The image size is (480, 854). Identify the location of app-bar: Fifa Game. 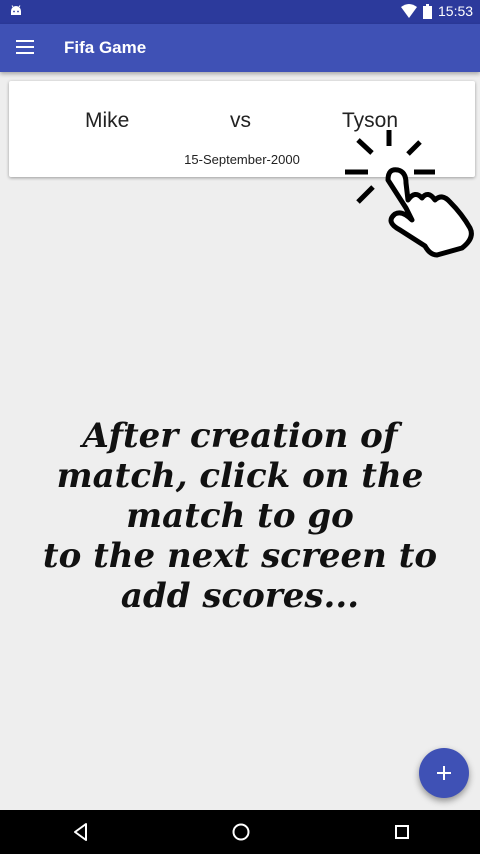
(240, 48).